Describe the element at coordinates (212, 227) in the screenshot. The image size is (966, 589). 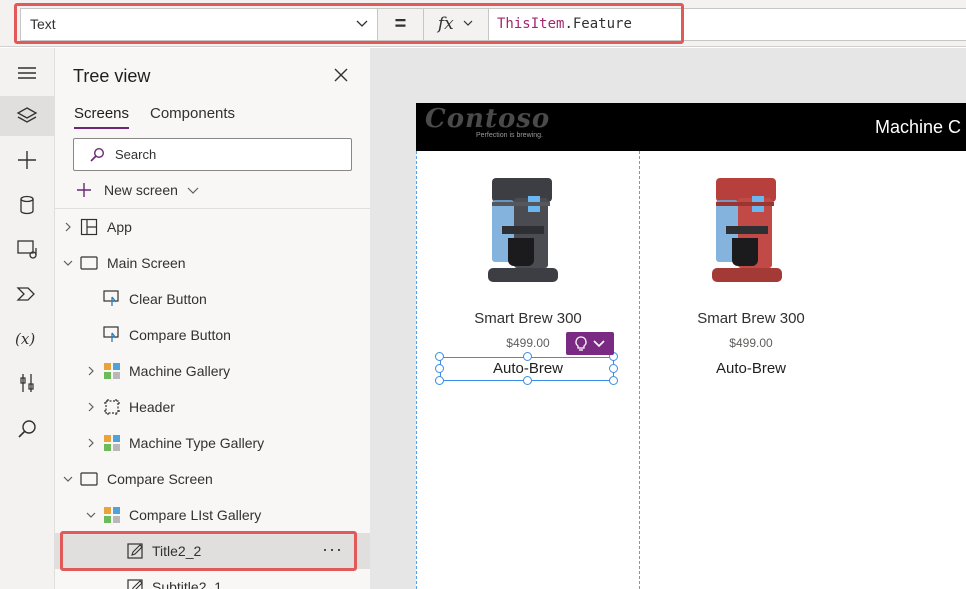
I see `tree-item-app: App` at that location.